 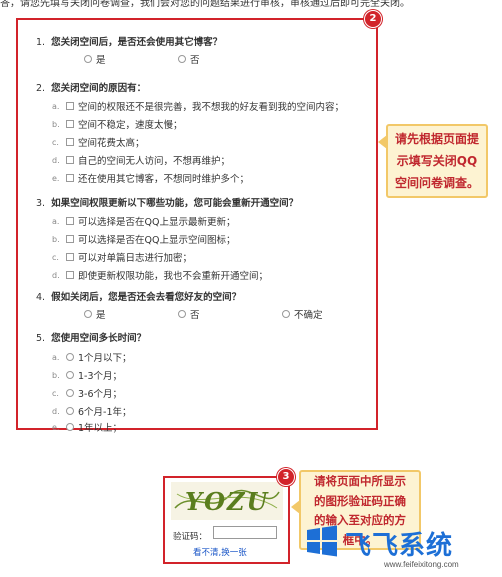 What do you see at coordinates (139, 297) in the screenshot?
I see `question-4: 4. 假如关闭后，您是否还会去看您好友的空间？` at bounding box center [139, 297].